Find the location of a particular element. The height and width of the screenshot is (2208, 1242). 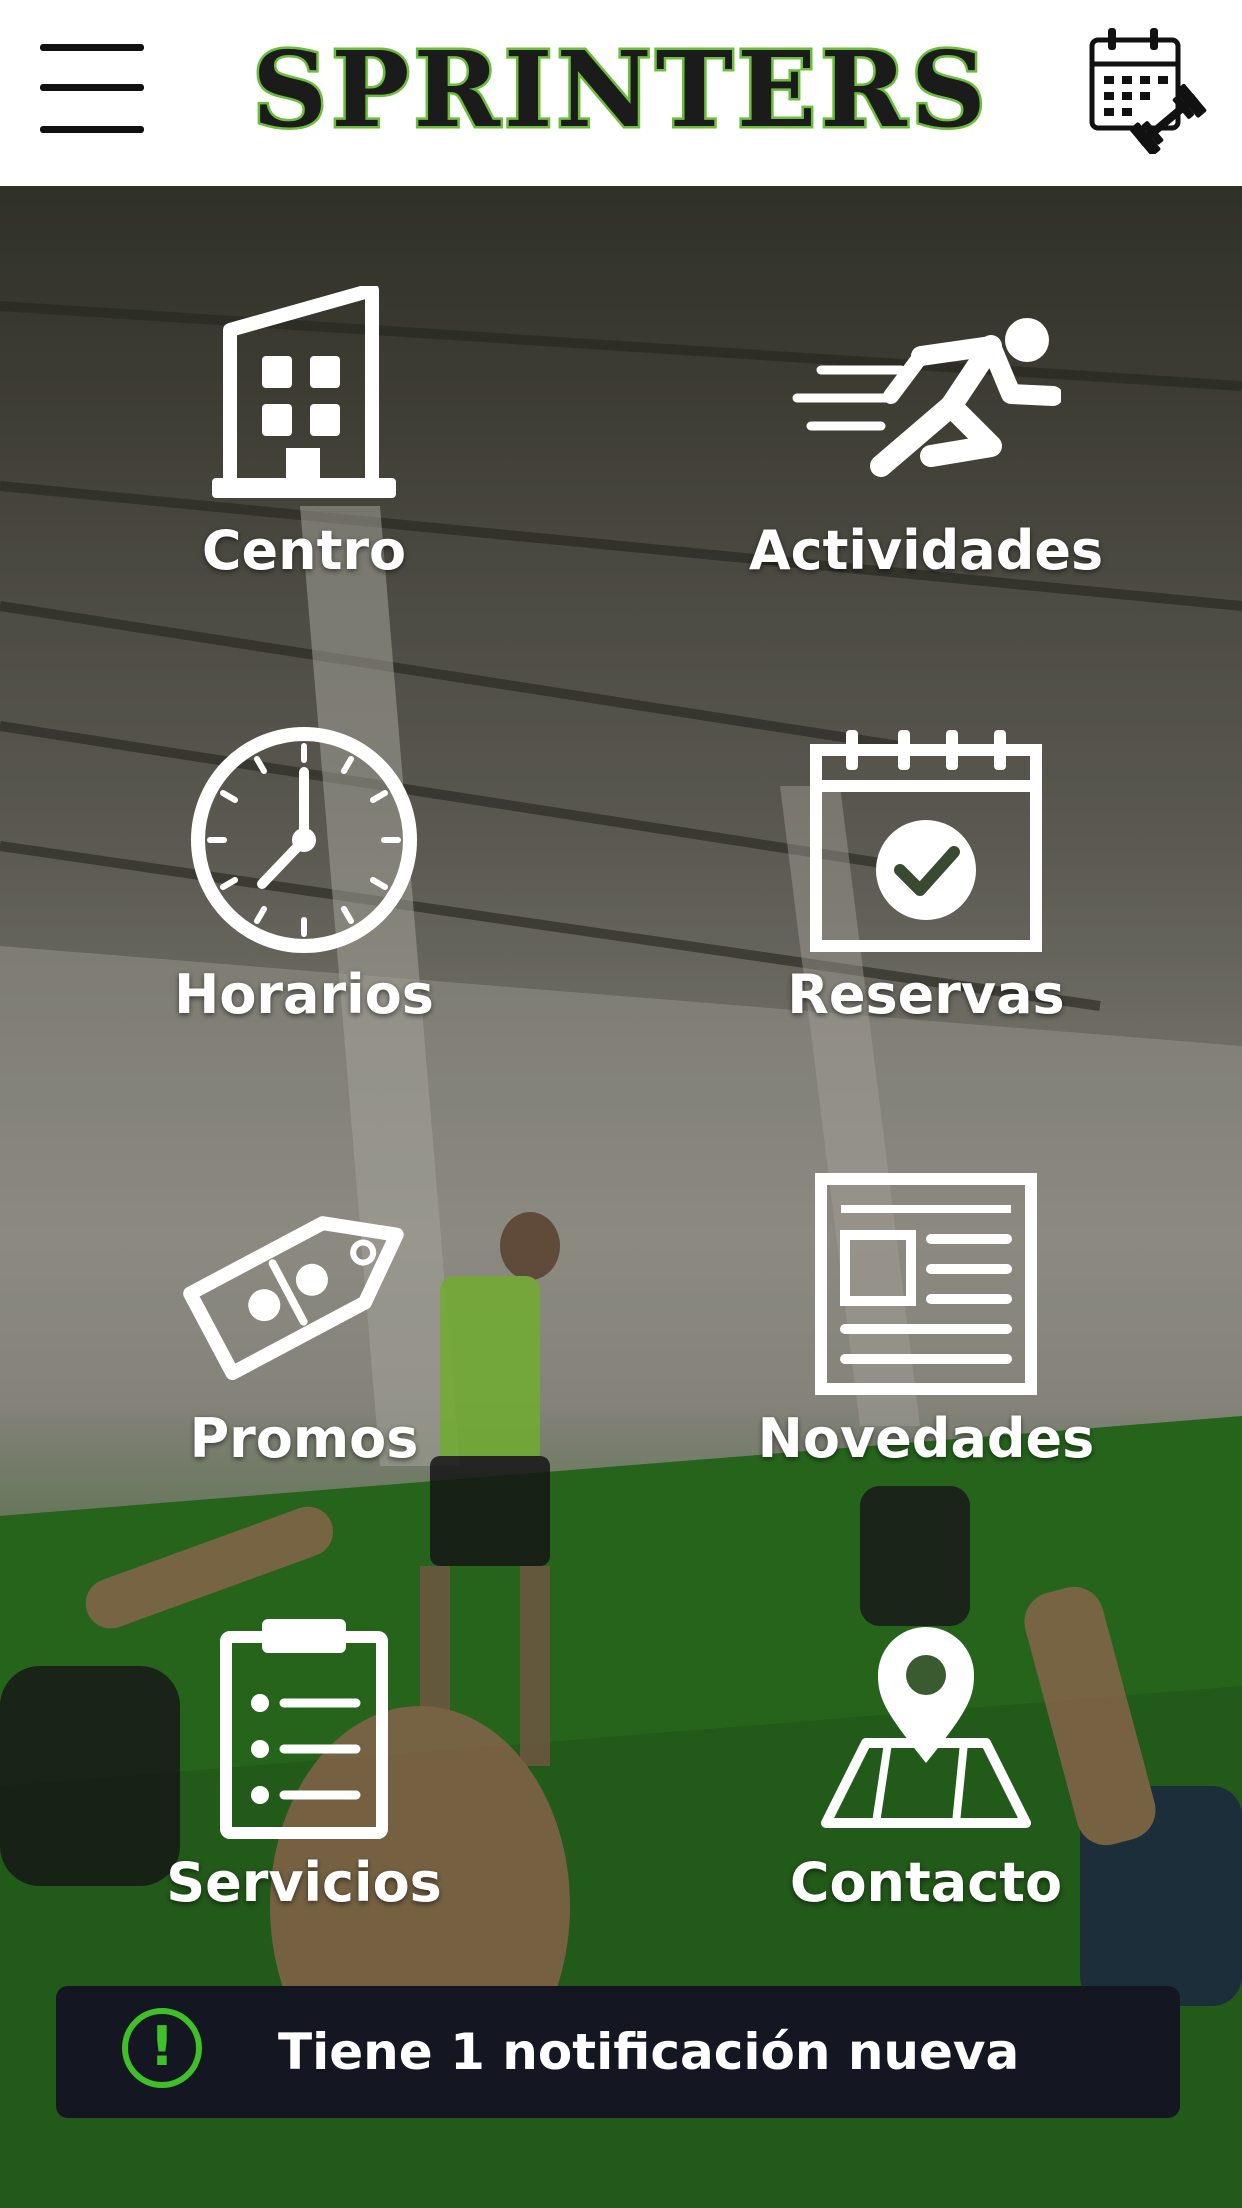

menu-item-horarios: Horarios is located at coordinates (304, 890).